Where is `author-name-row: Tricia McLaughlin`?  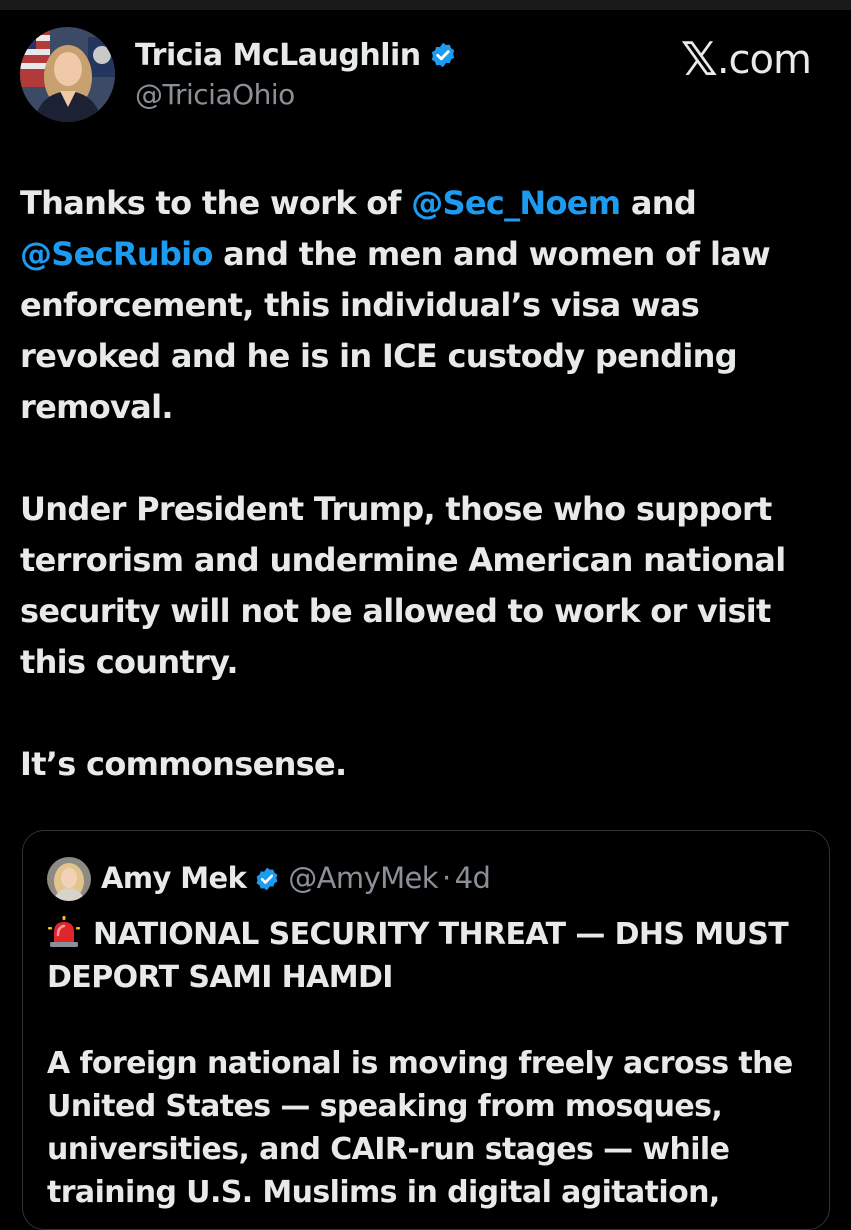
author-name-row: Tricia McLaughlin is located at coordinates (296, 55).